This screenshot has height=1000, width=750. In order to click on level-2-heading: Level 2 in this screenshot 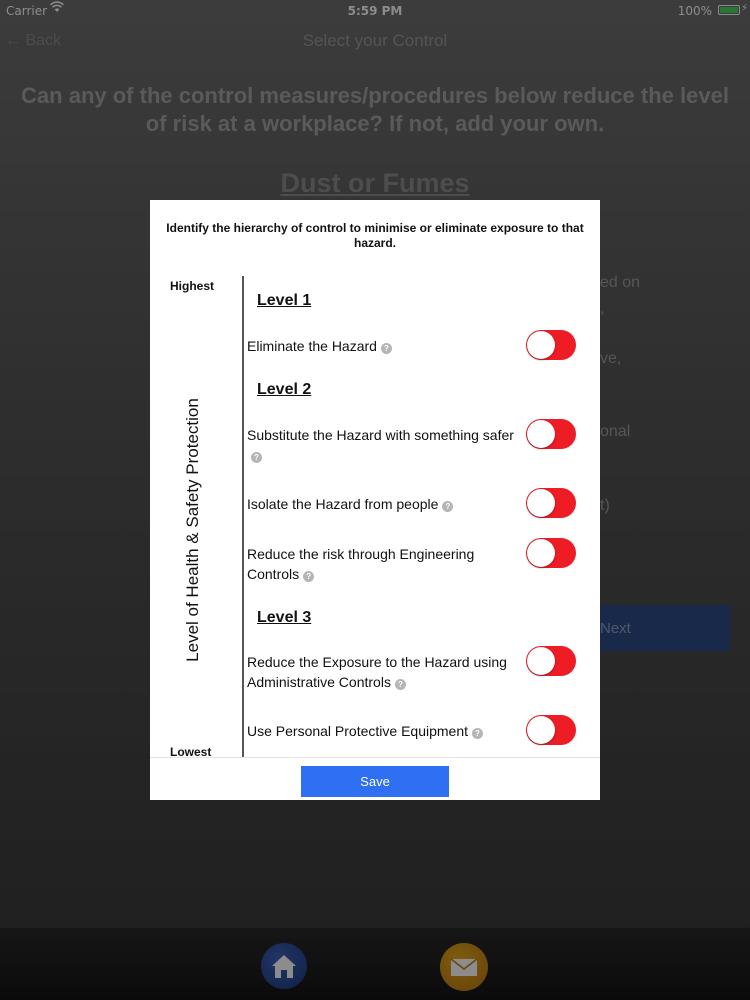, I will do `click(284, 389)`.